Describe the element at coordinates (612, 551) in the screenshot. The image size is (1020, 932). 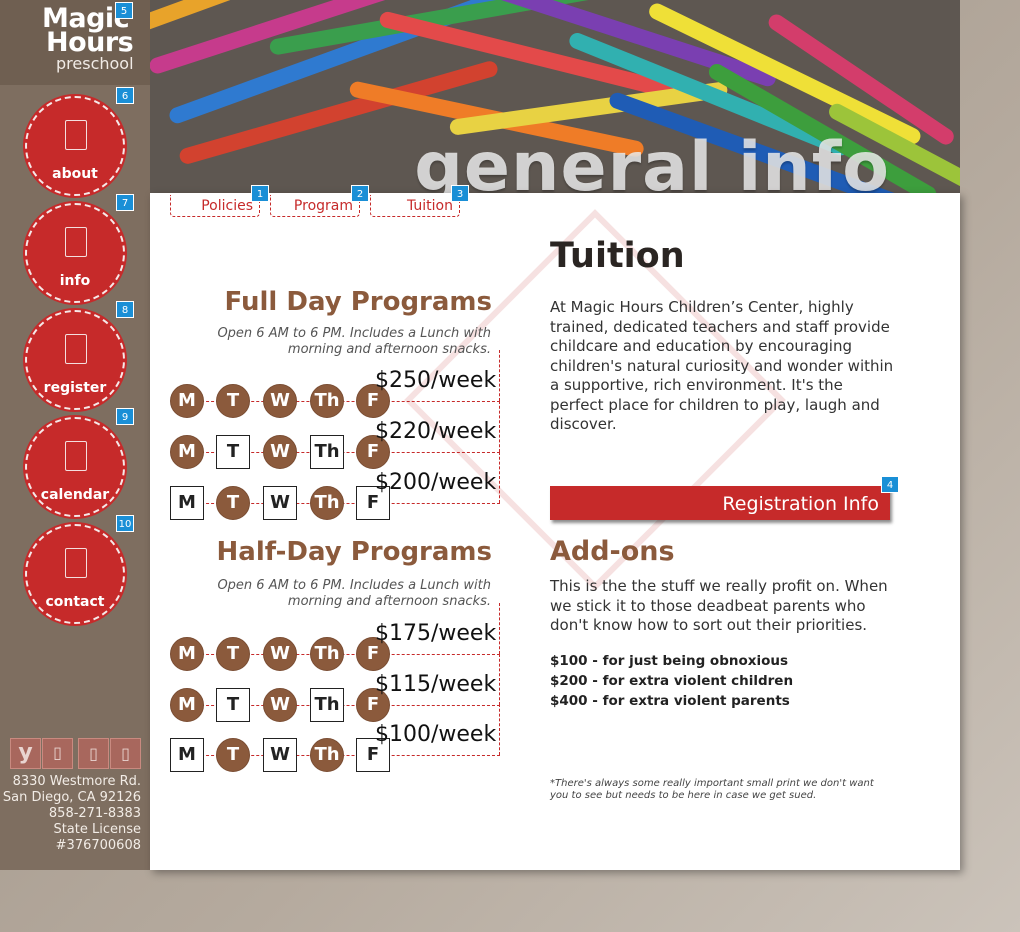
I see `addons-title: Add-ons` at that location.